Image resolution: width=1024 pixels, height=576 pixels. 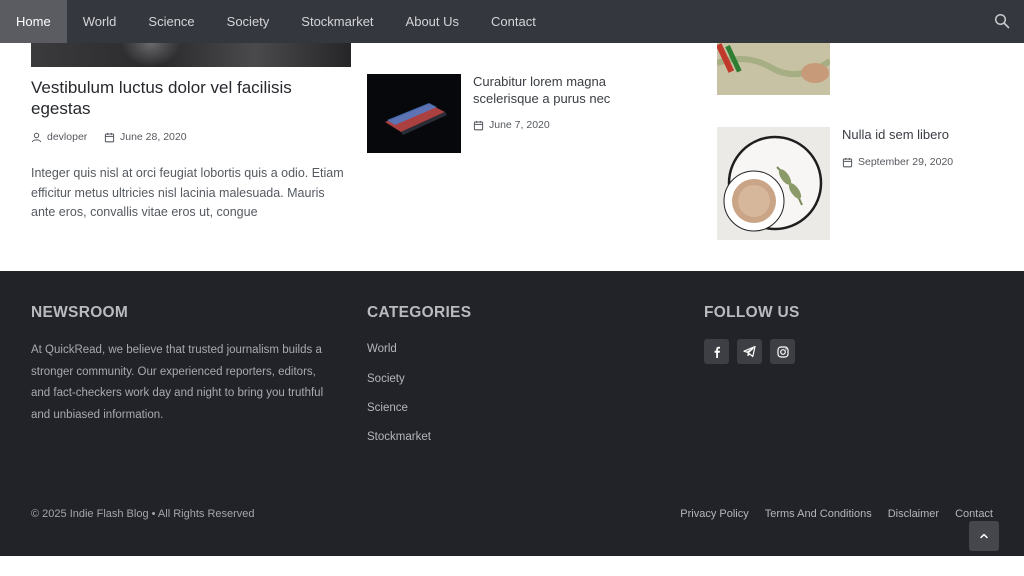 I want to click on map-image, so click(x=773, y=69).